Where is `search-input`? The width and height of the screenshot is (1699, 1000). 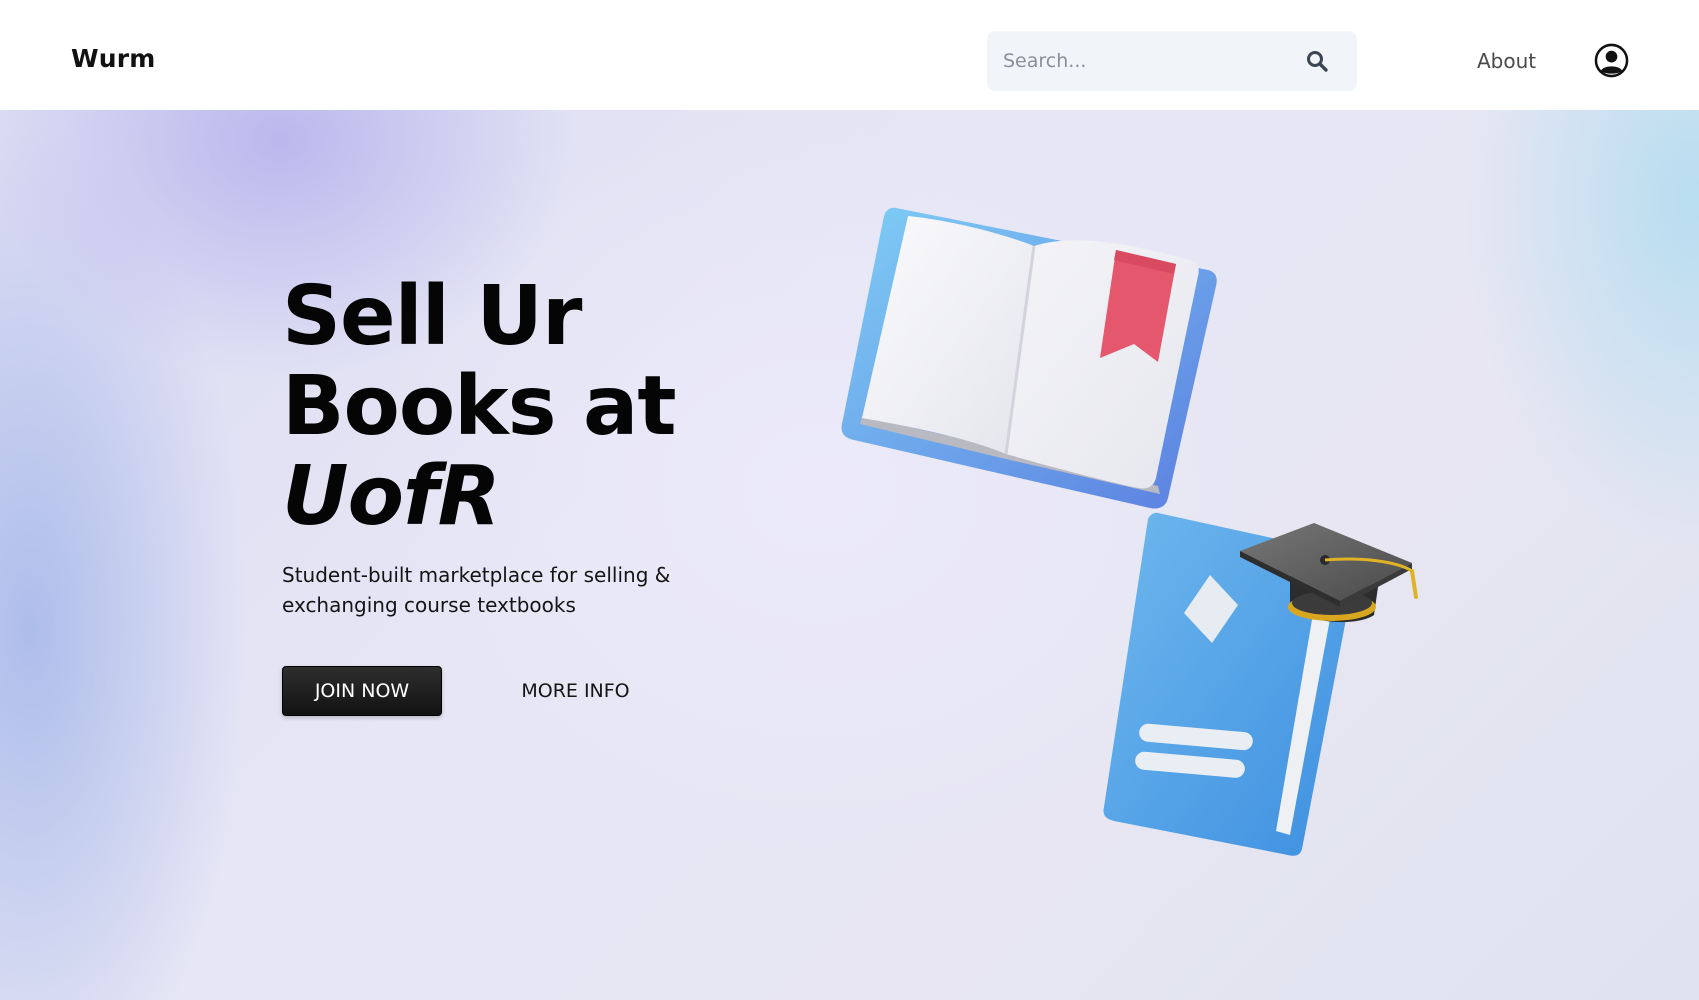
search-input is located at coordinates (1146, 61).